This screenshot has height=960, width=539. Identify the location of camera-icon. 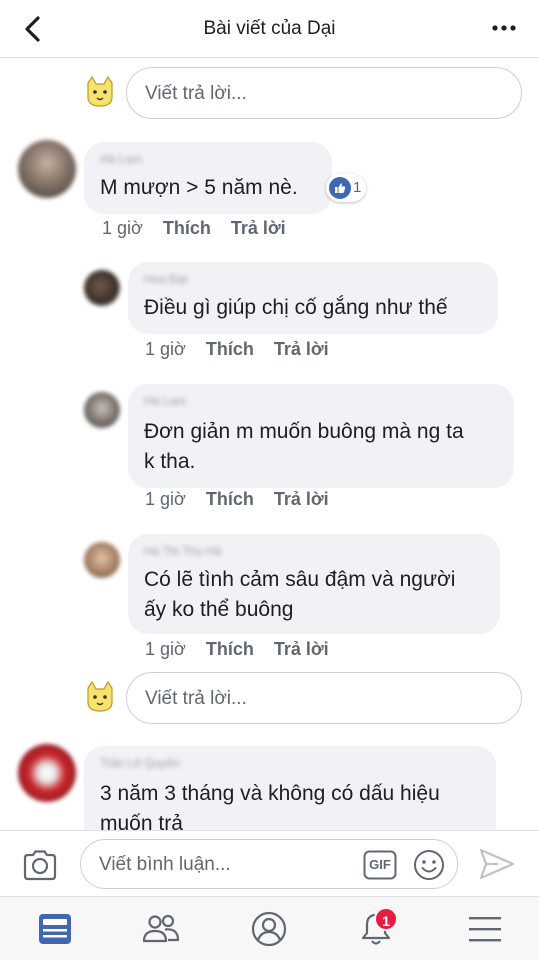
(40, 865).